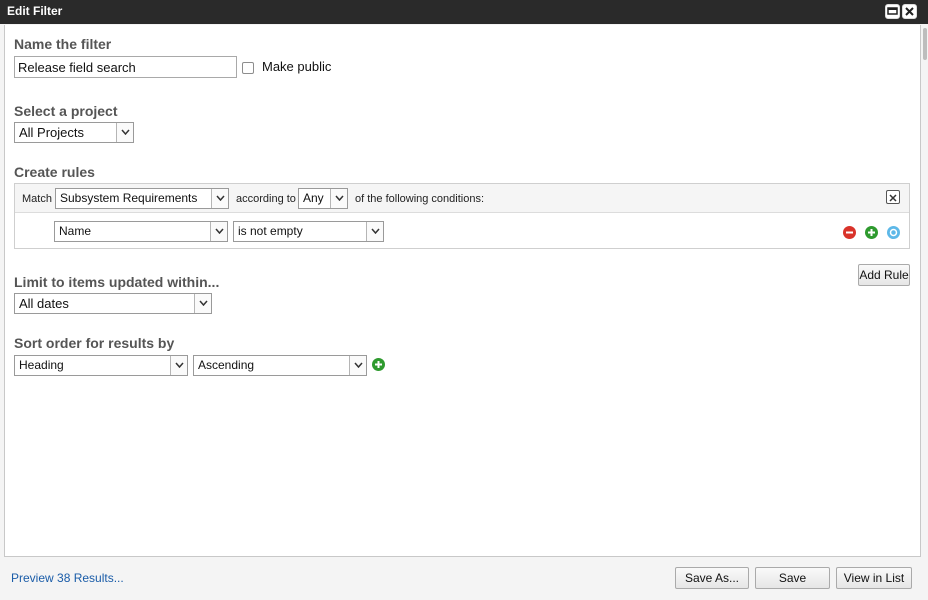 Image resolution: width=928 pixels, height=600 pixels. Describe the element at coordinates (141, 231) in the screenshot. I see `rule-field-select: Name` at that location.